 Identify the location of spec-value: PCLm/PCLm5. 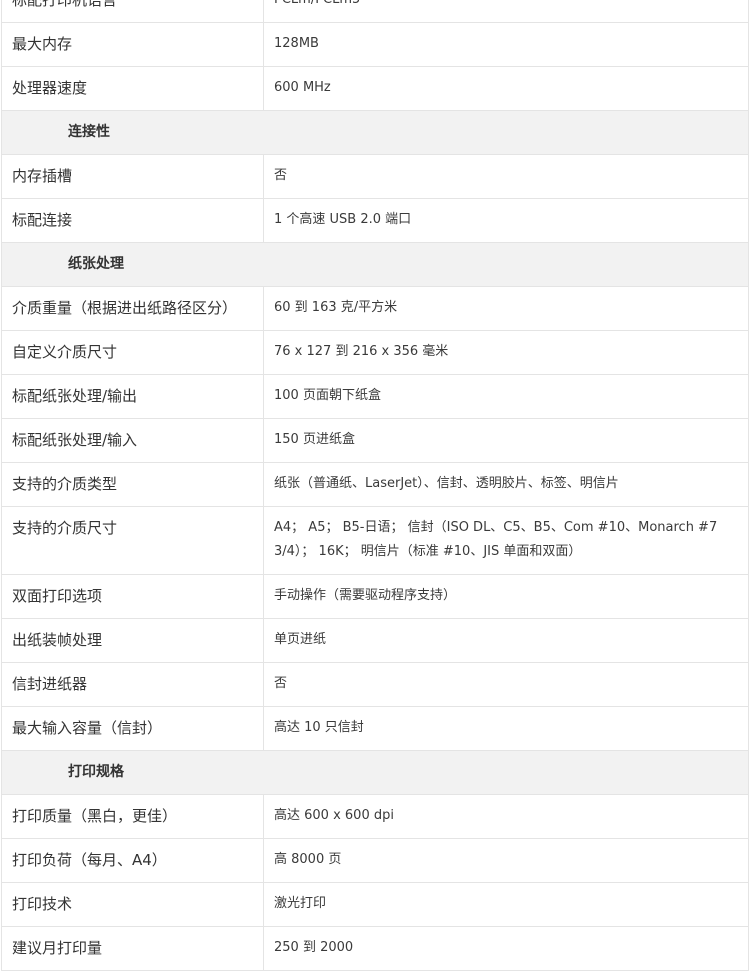
(506, 11).